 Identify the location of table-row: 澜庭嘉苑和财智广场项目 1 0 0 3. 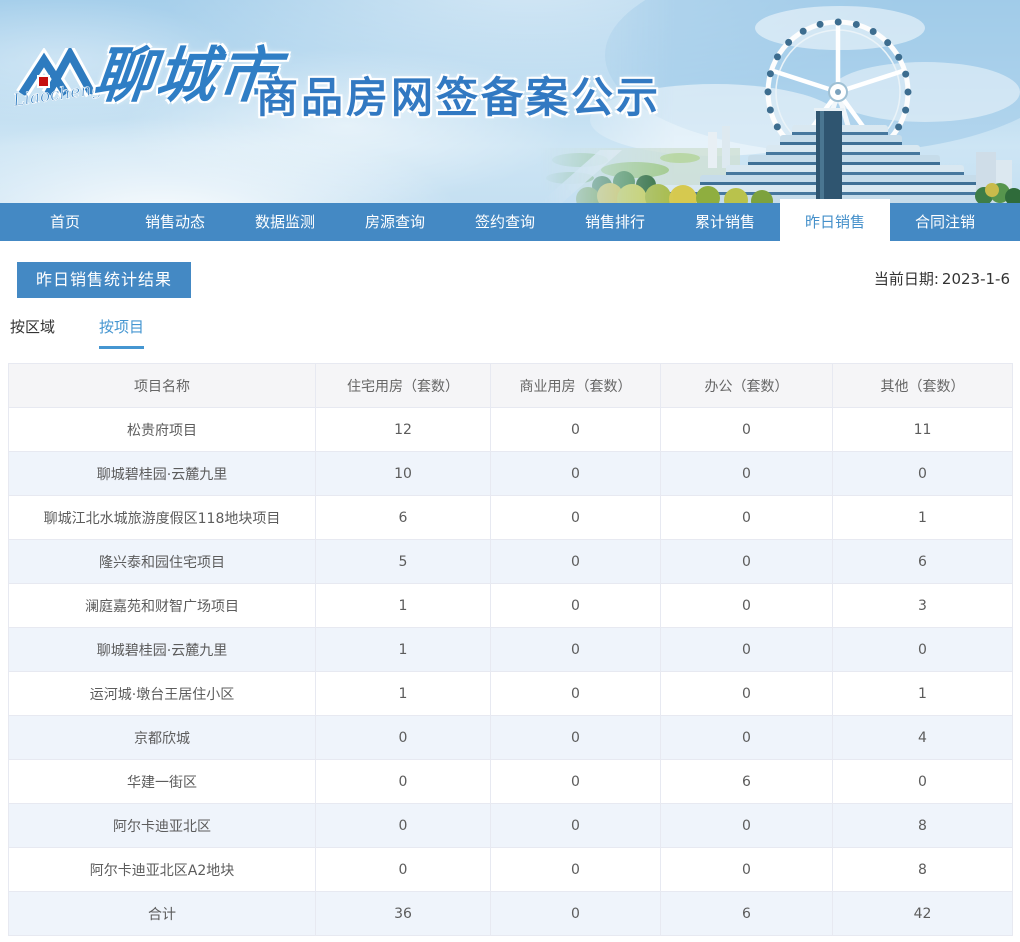
(510, 605).